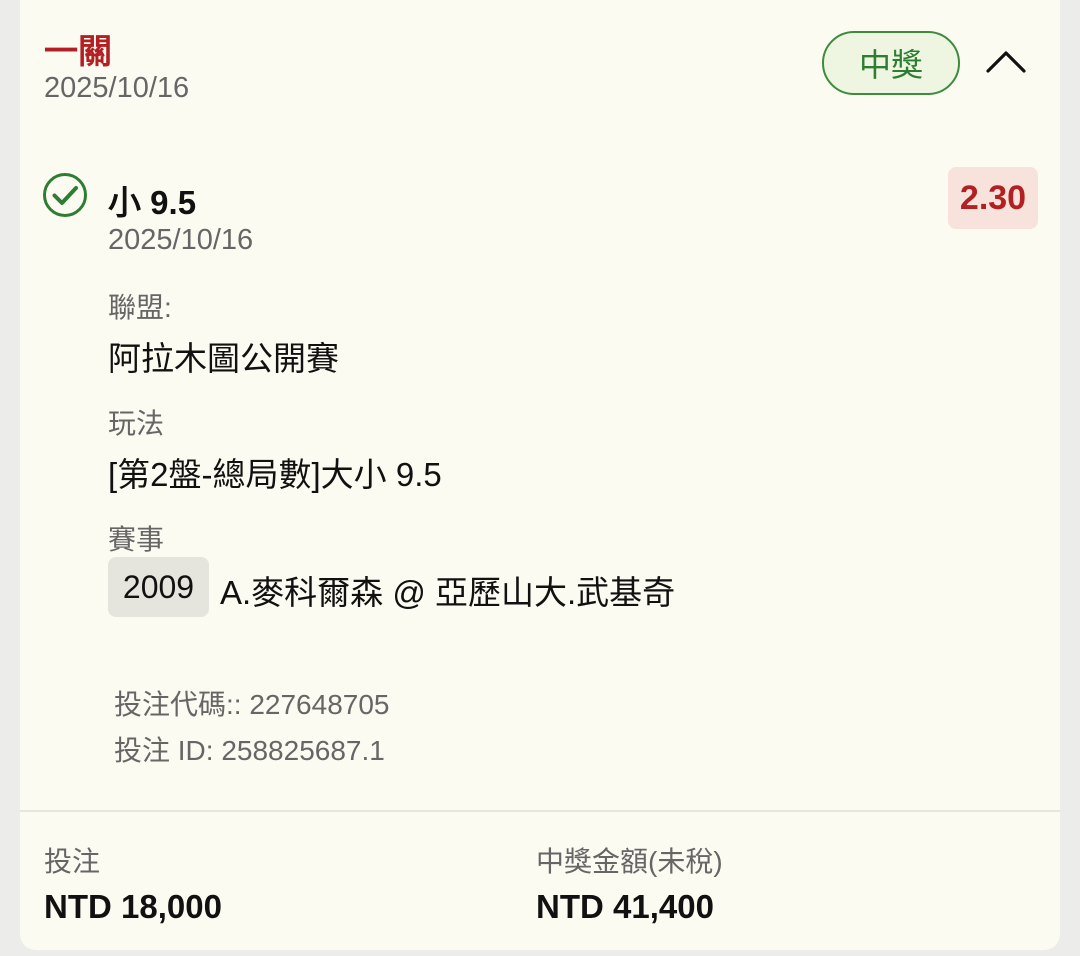 The height and width of the screenshot is (956, 1080). Describe the element at coordinates (891, 63) in the screenshot. I see `status-badge: 中獎` at that location.